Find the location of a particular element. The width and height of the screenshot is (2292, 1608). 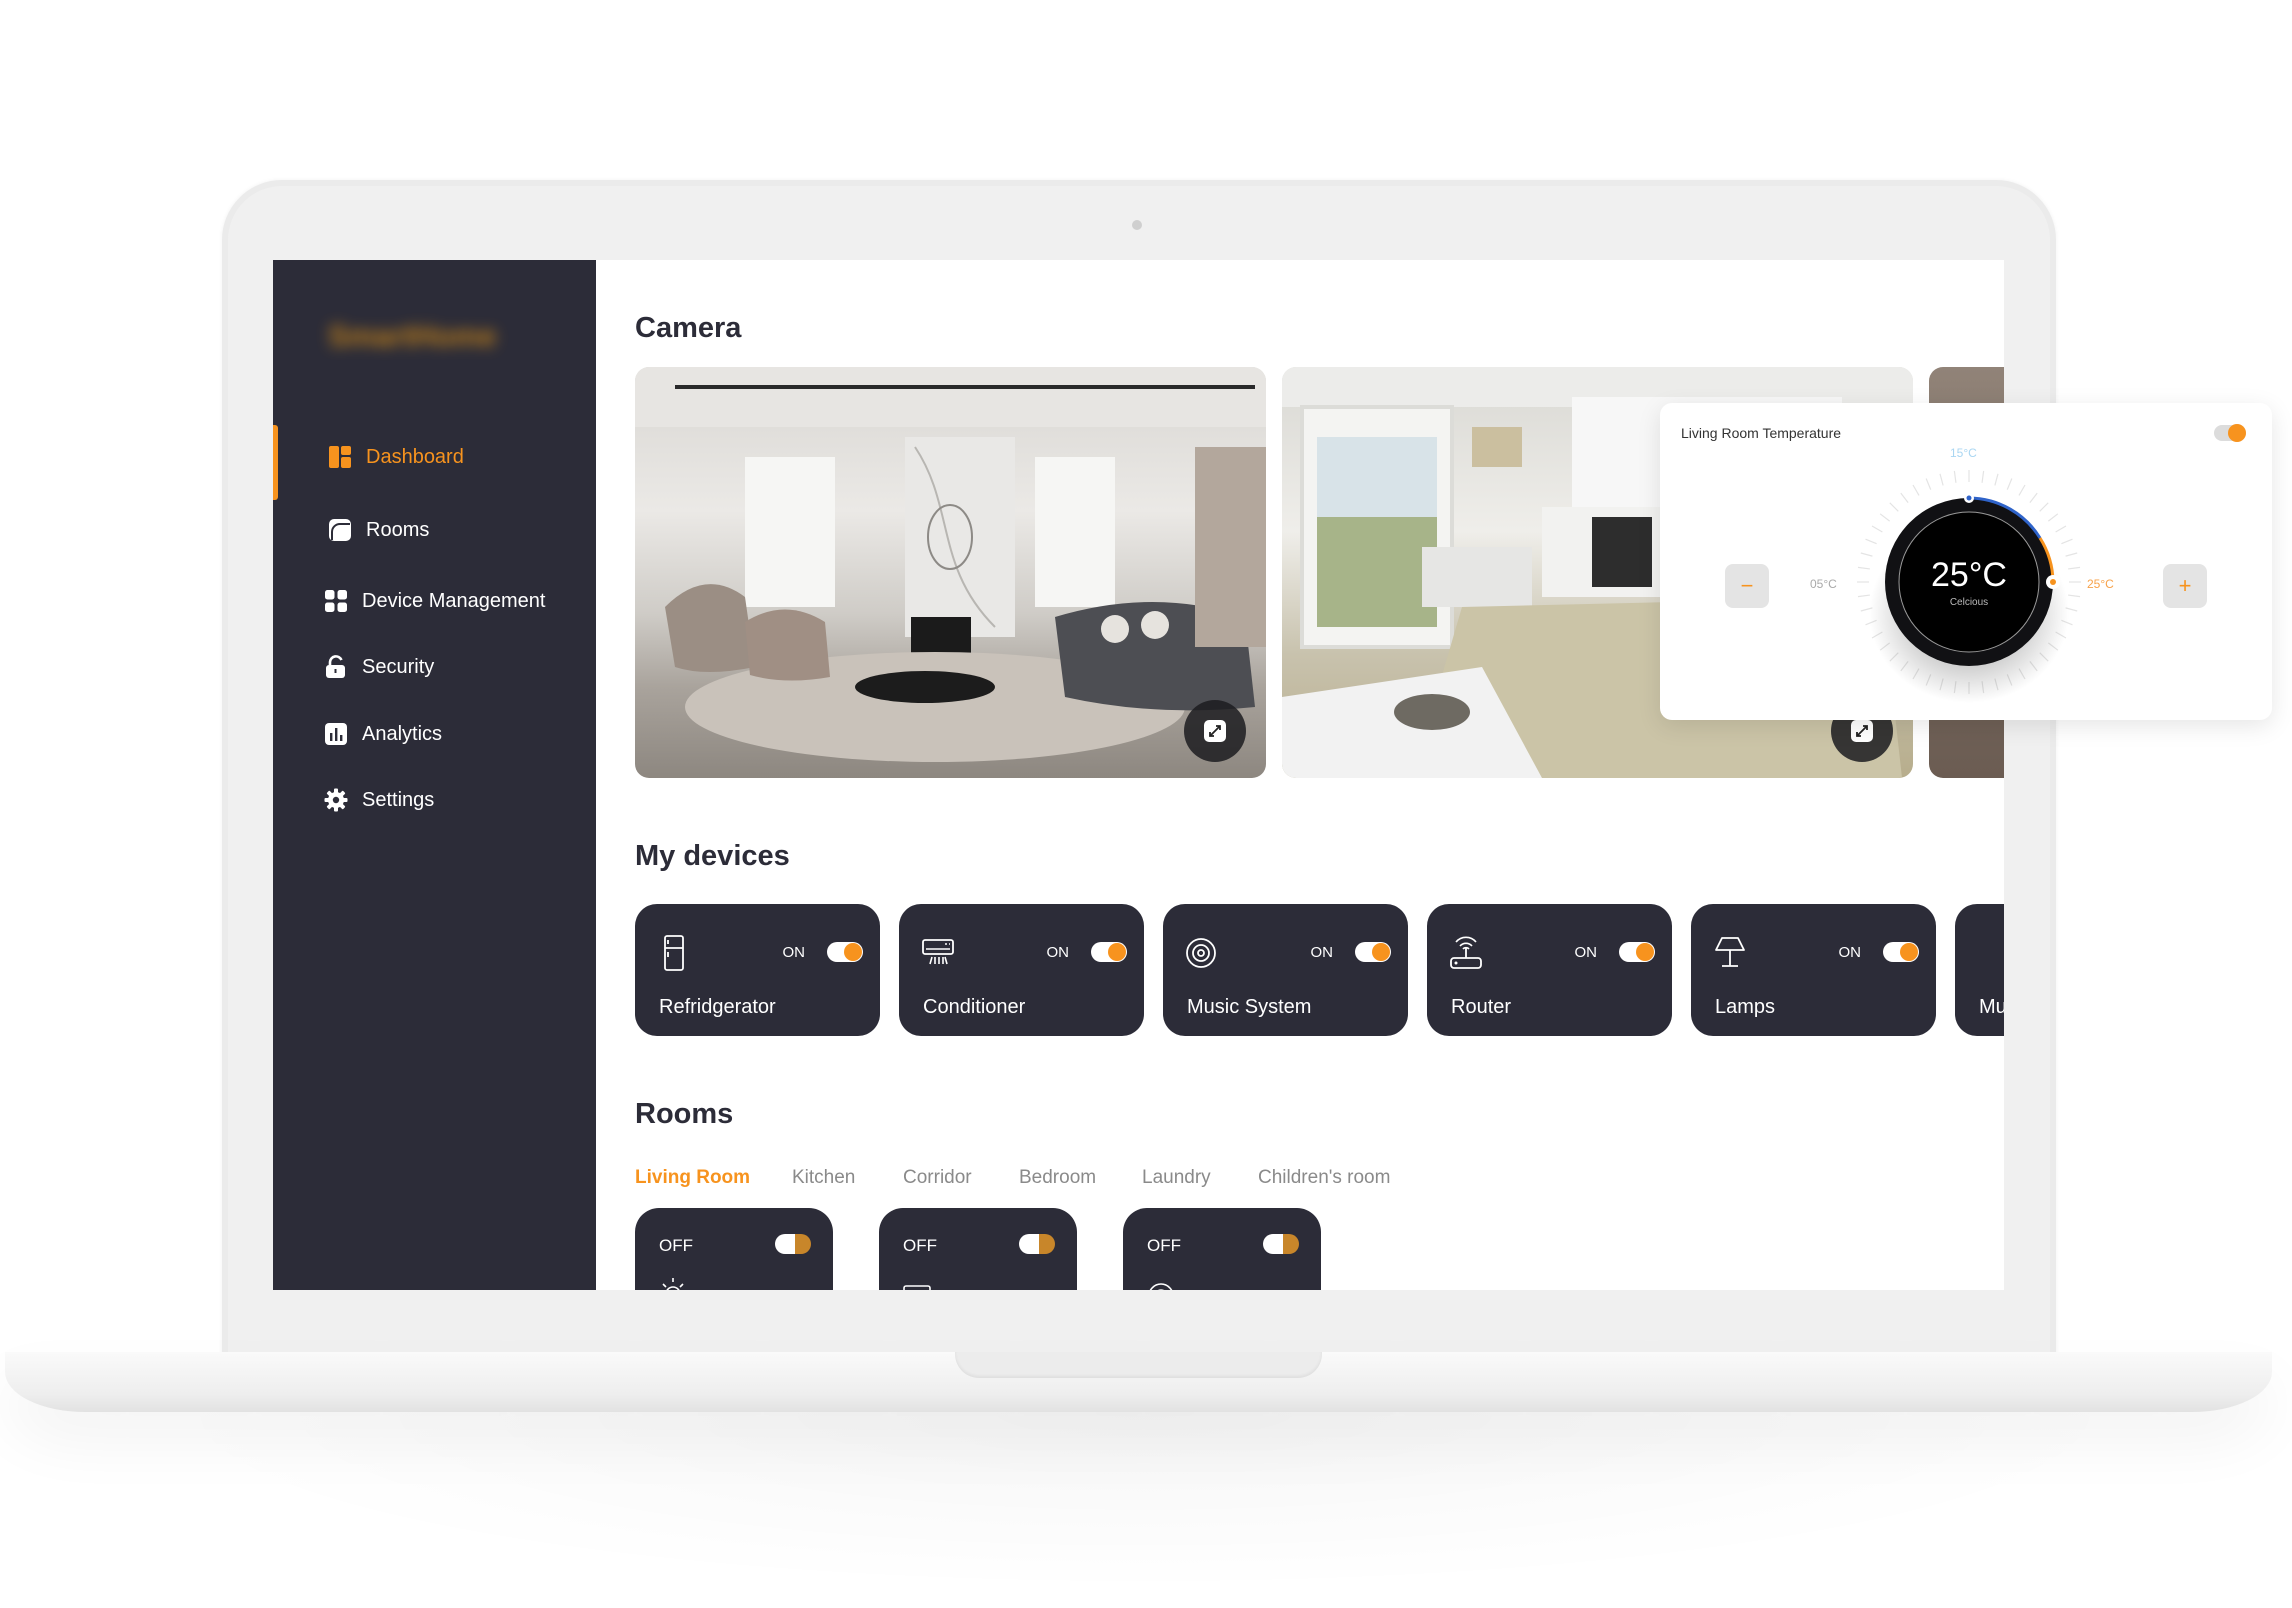

sidebar-item-dashboard: Dashboard is located at coordinates (434, 457).